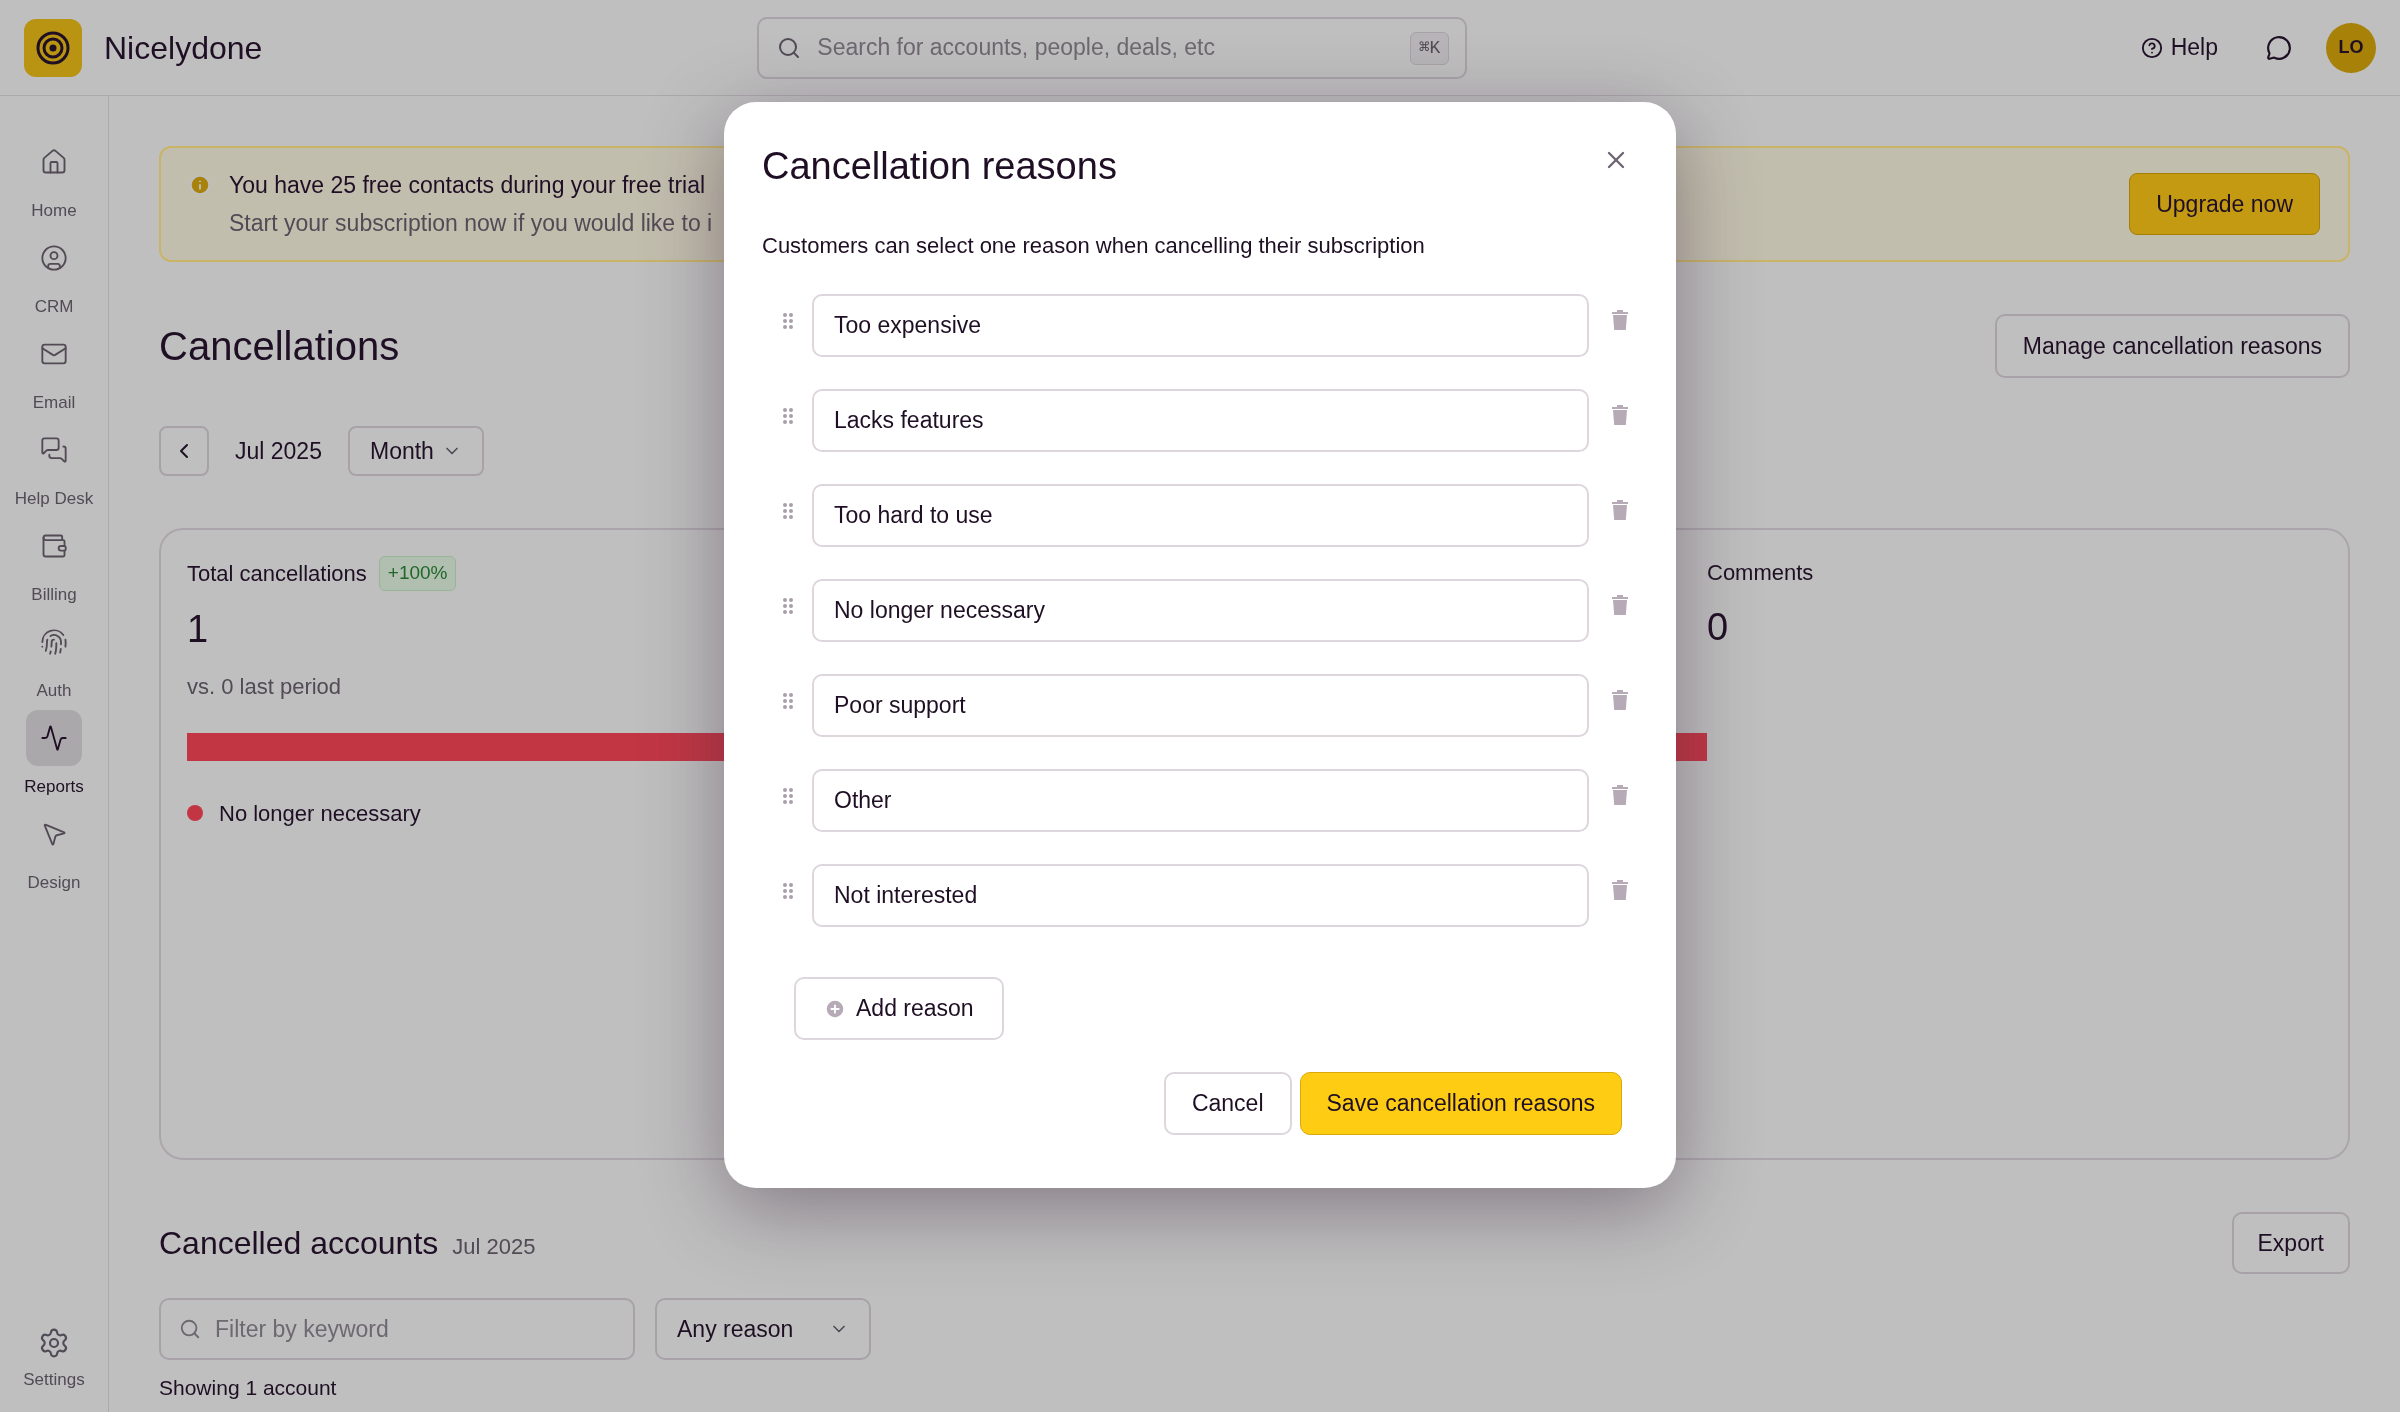  I want to click on nav-item: Email, so click(54, 372).